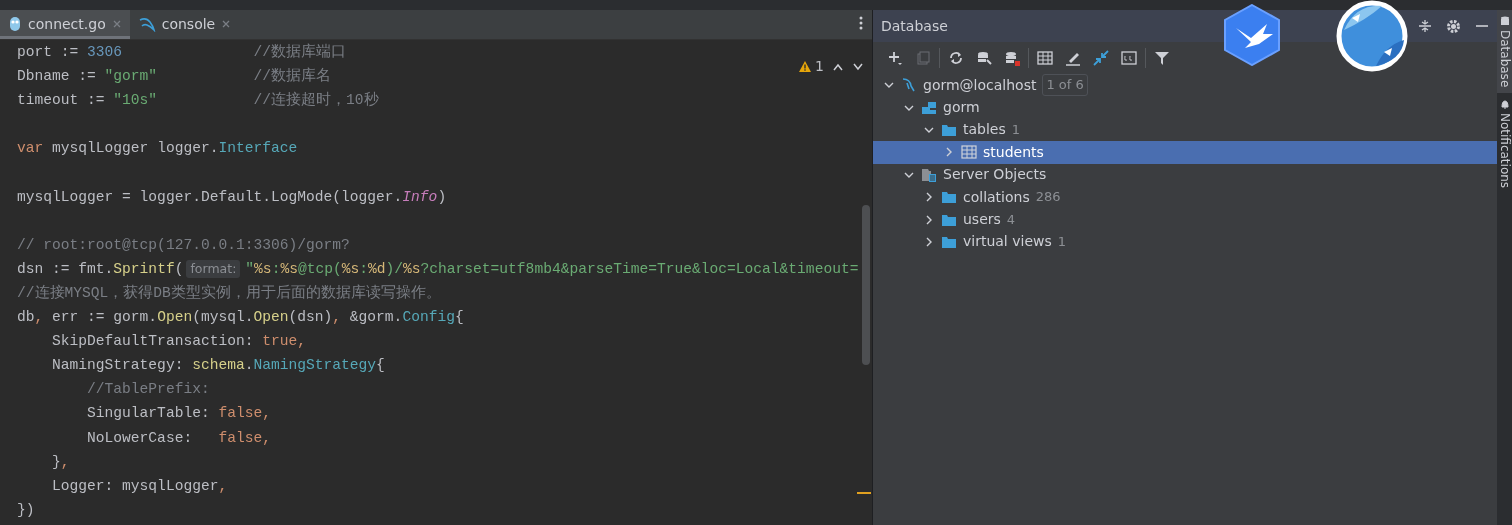 The height and width of the screenshot is (525, 1512). What do you see at coordinates (157, 148) in the screenshot?
I see `code-text: var mysqlLogger logger.Interface` at bounding box center [157, 148].